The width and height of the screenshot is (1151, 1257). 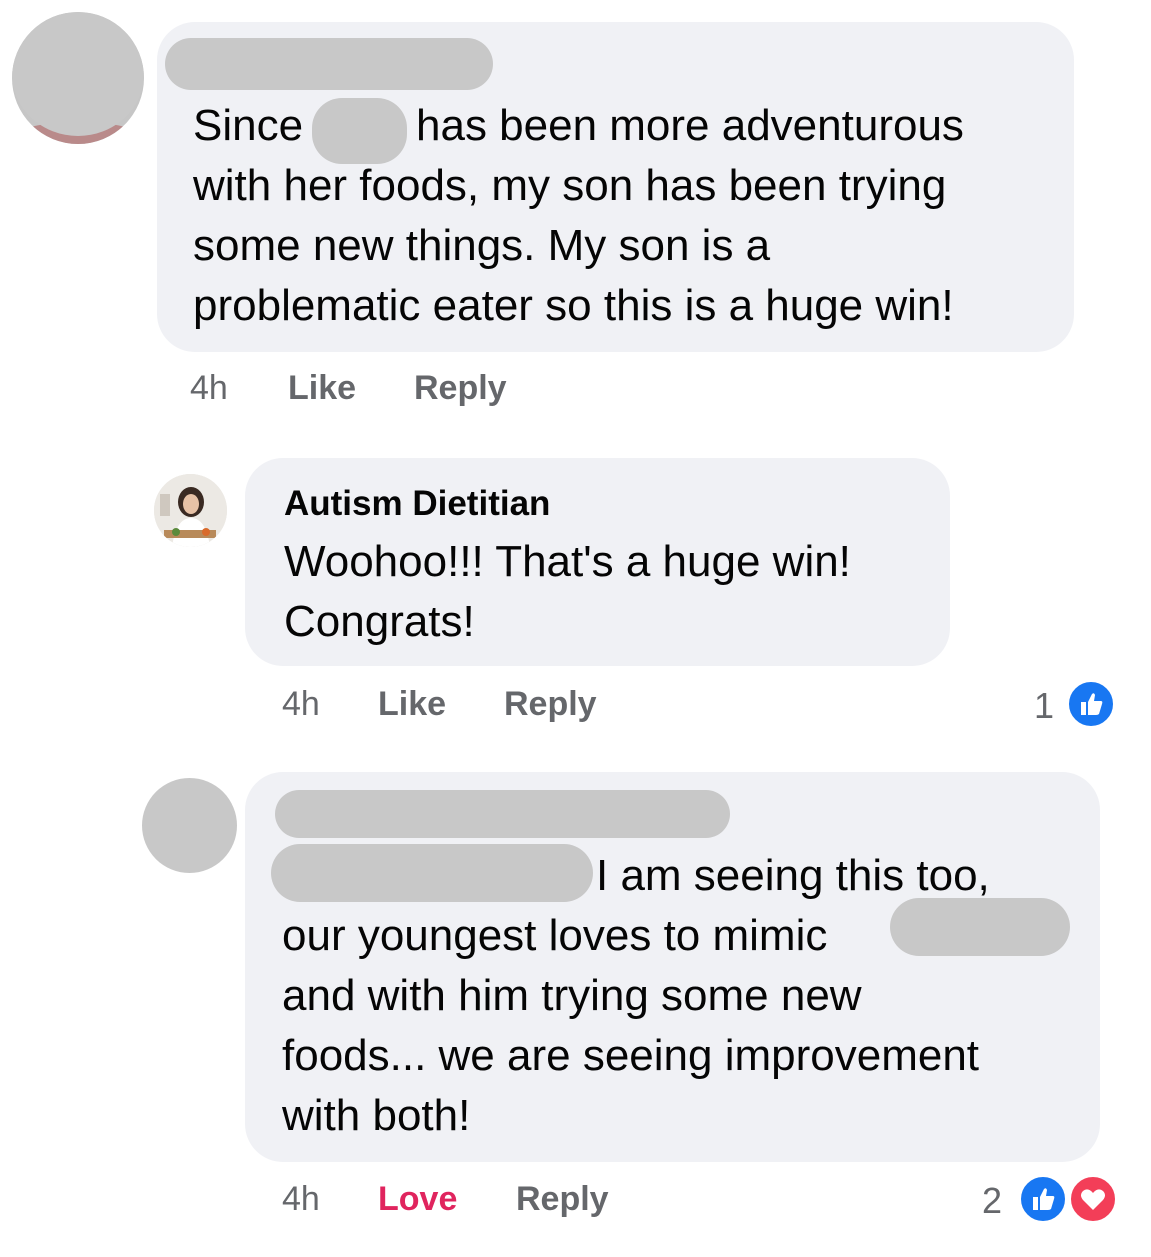 What do you see at coordinates (1044, 706) in the screenshot?
I see `reply-1-reaction-count: 1` at bounding box center [1044, 706].